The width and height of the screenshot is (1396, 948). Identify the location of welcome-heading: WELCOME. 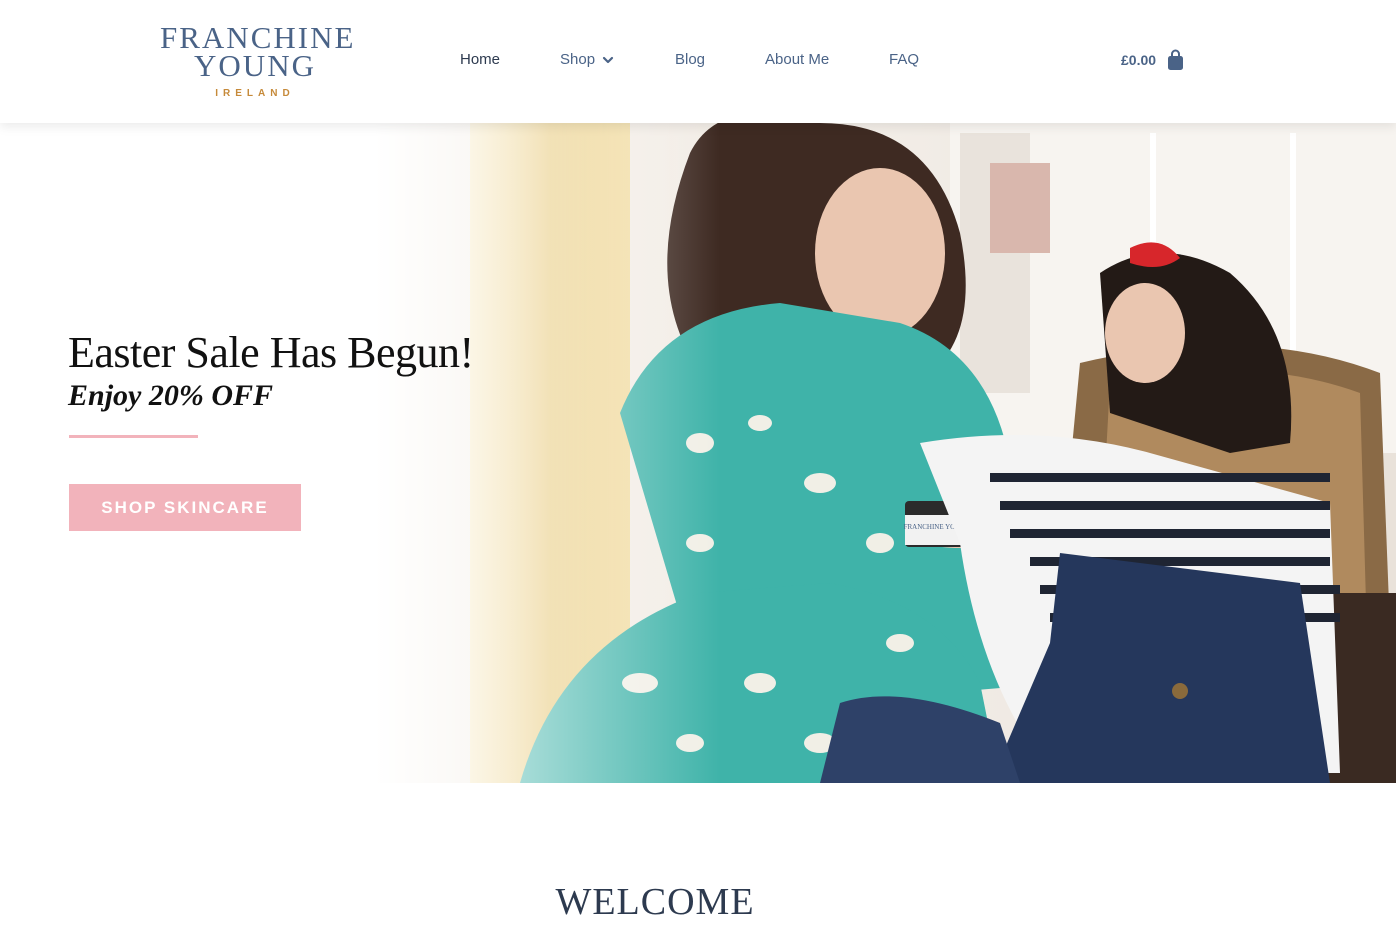
(655, 902).